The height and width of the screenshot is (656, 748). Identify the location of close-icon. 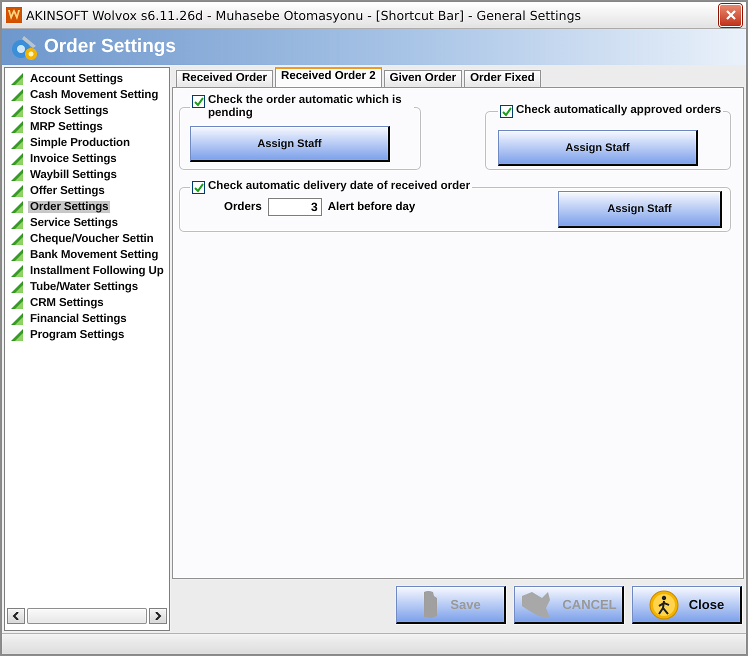
(730, 15).